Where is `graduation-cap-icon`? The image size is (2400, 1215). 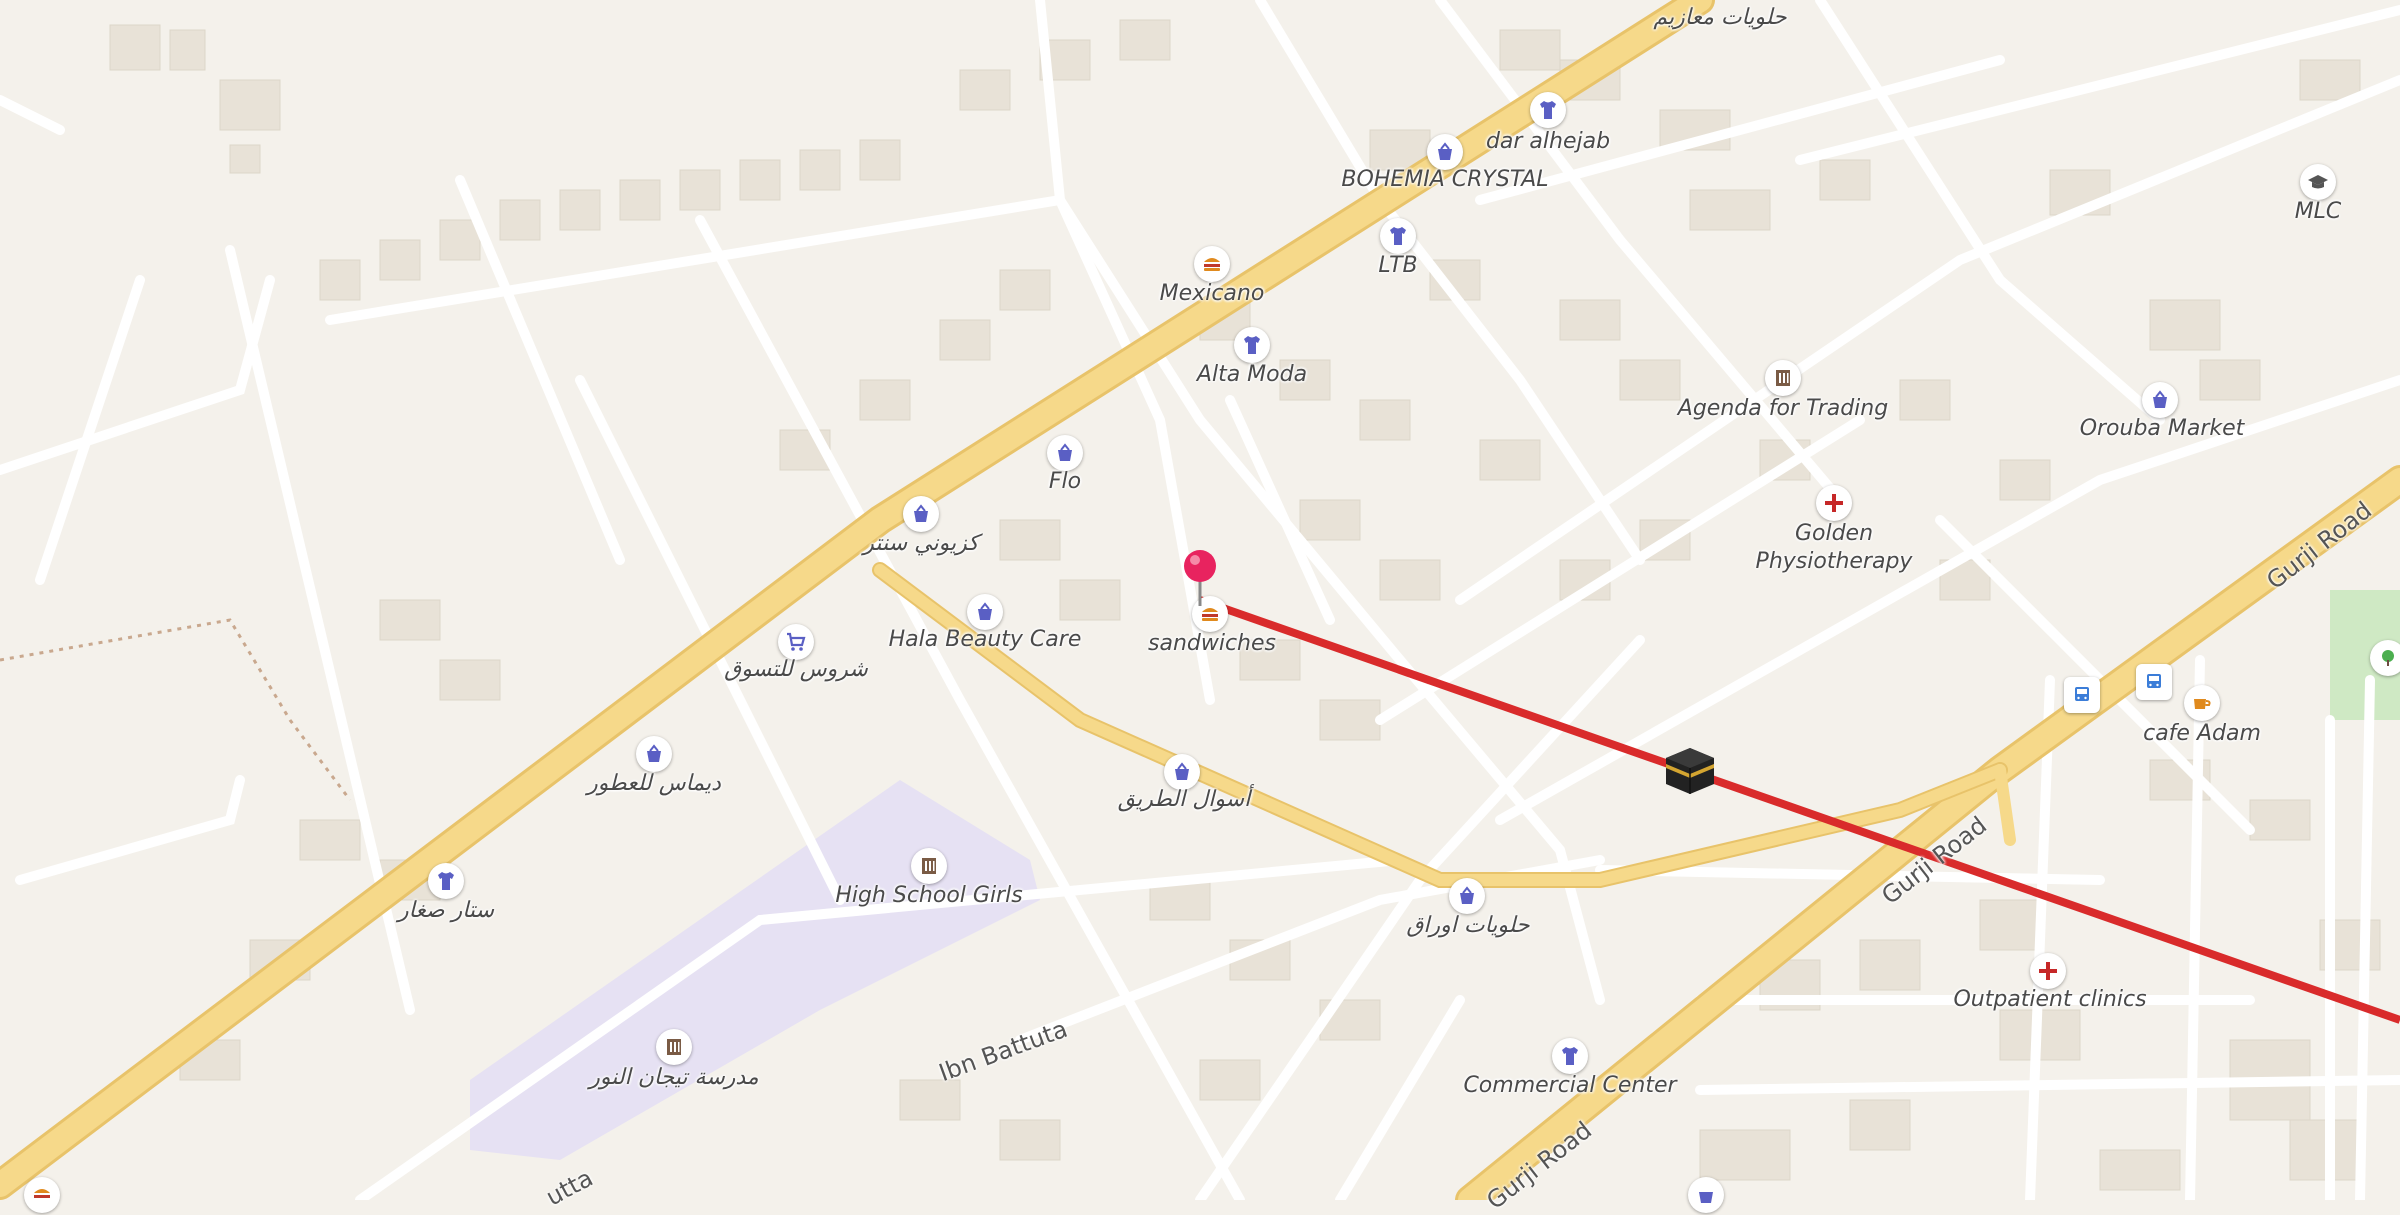 graduation-cap-icon is located at coordinates (2318, 182).